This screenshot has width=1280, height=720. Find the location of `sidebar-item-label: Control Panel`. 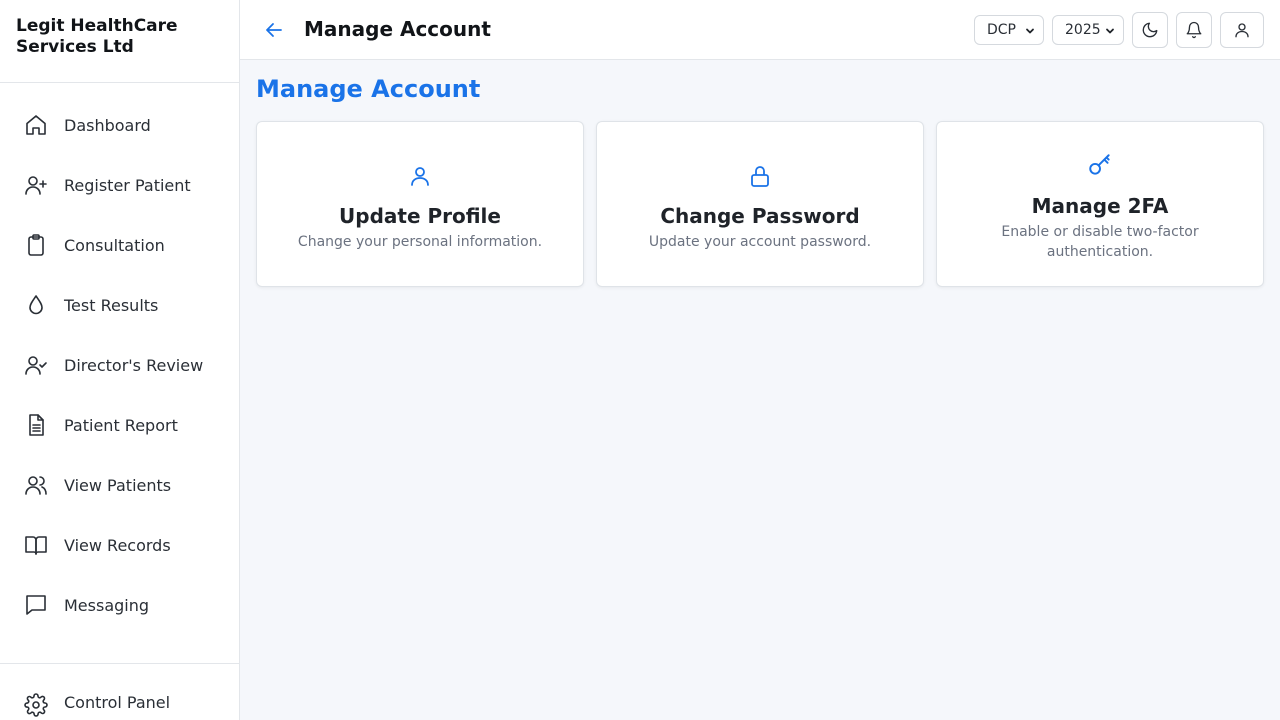

sidebar-item-label: Control Panel is located at coordinates (117, 702).